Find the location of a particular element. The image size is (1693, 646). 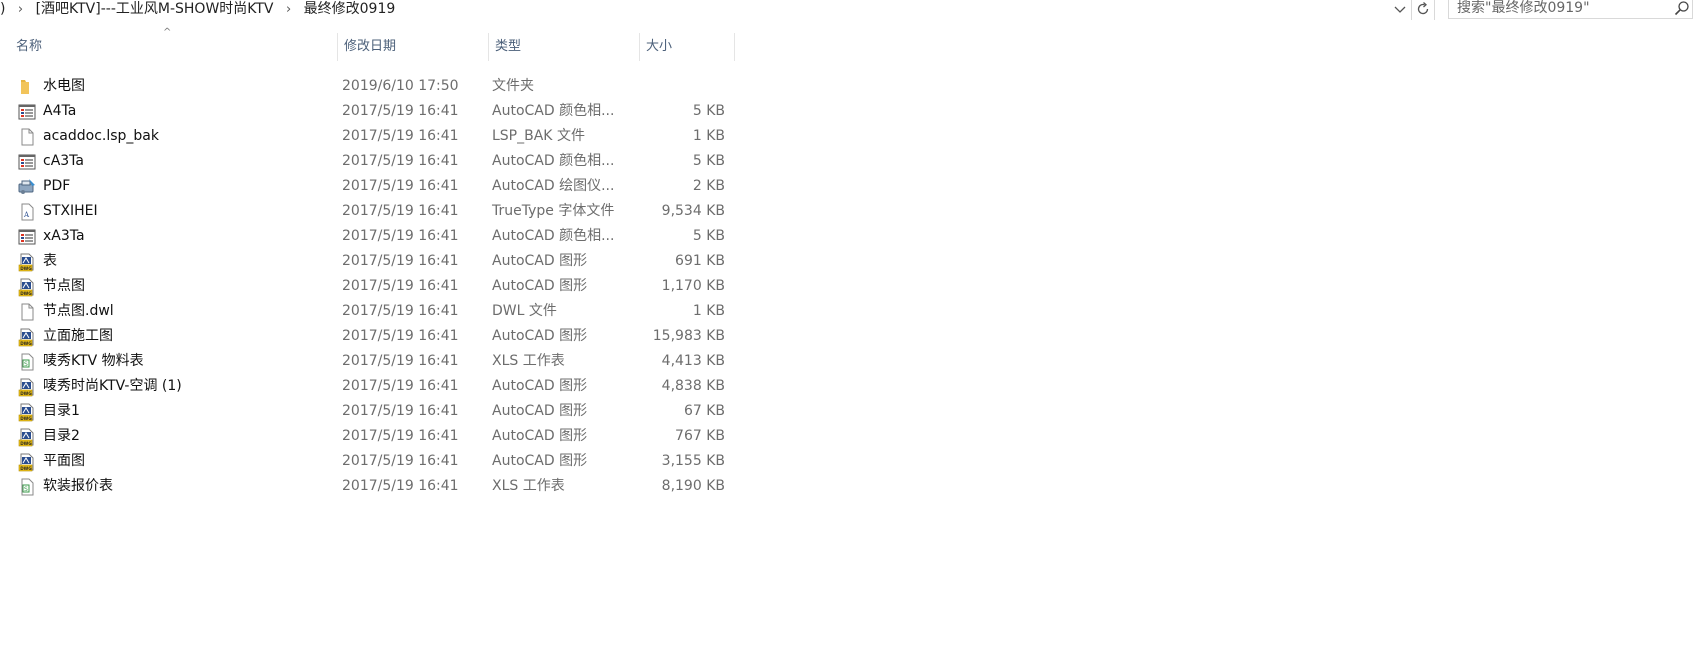

file-name: xA3Ta is located at coordinates (64, 236).